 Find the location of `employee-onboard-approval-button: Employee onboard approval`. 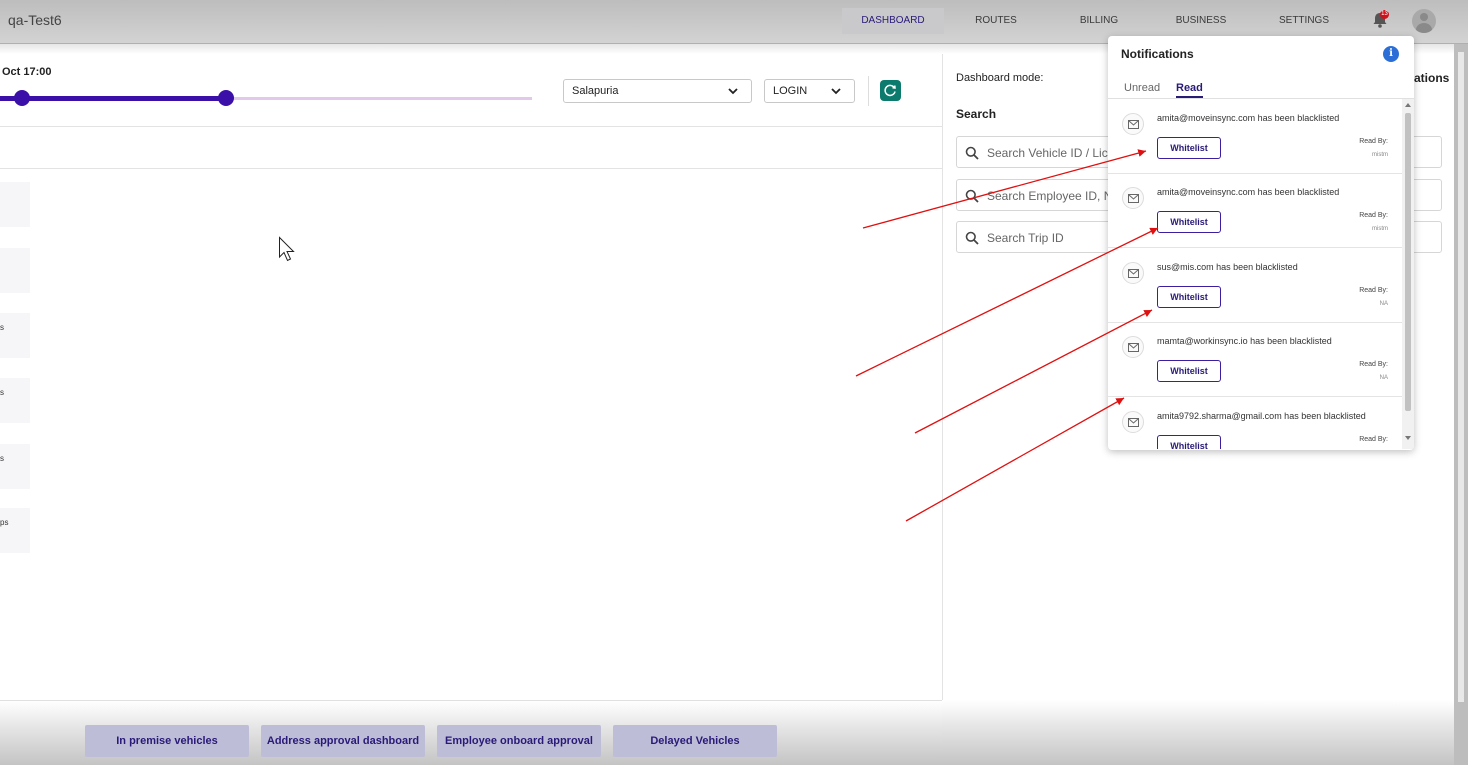

employee-onboard-approval-button: Employee onboard approval is located at coordinates (519, 741).